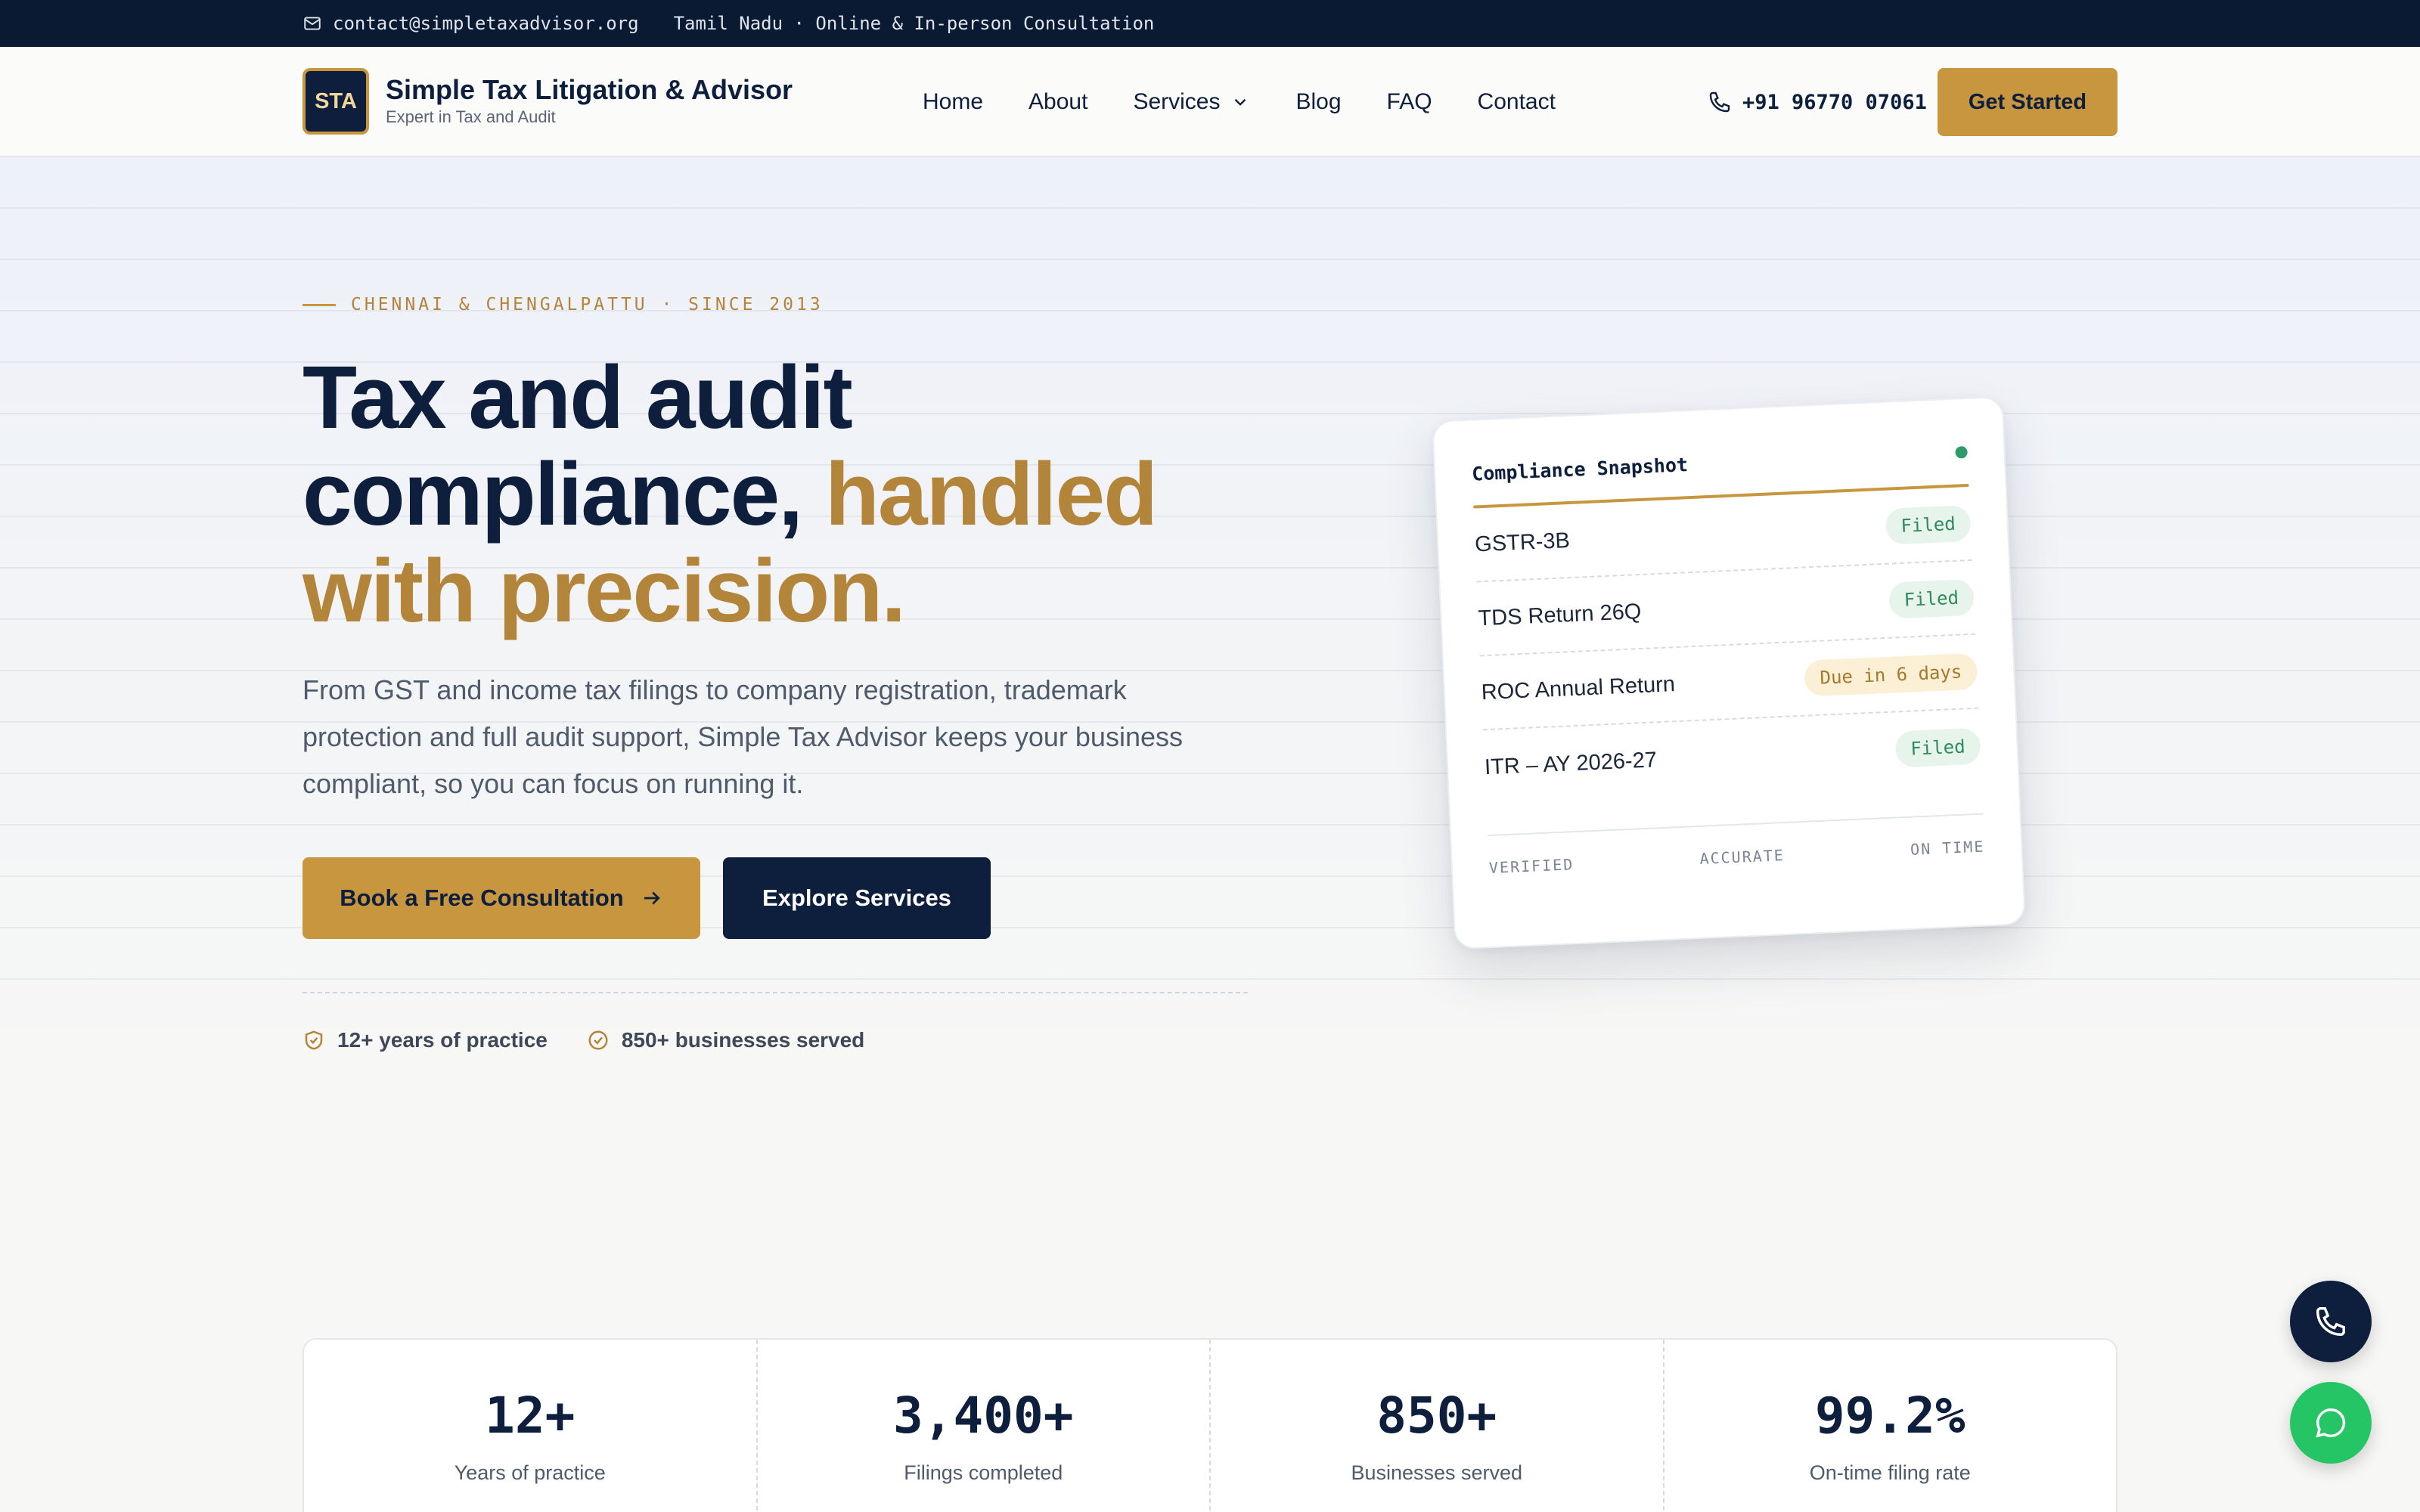  I want to click on card-header: Compliance Snapshot, so click(1719, 463).